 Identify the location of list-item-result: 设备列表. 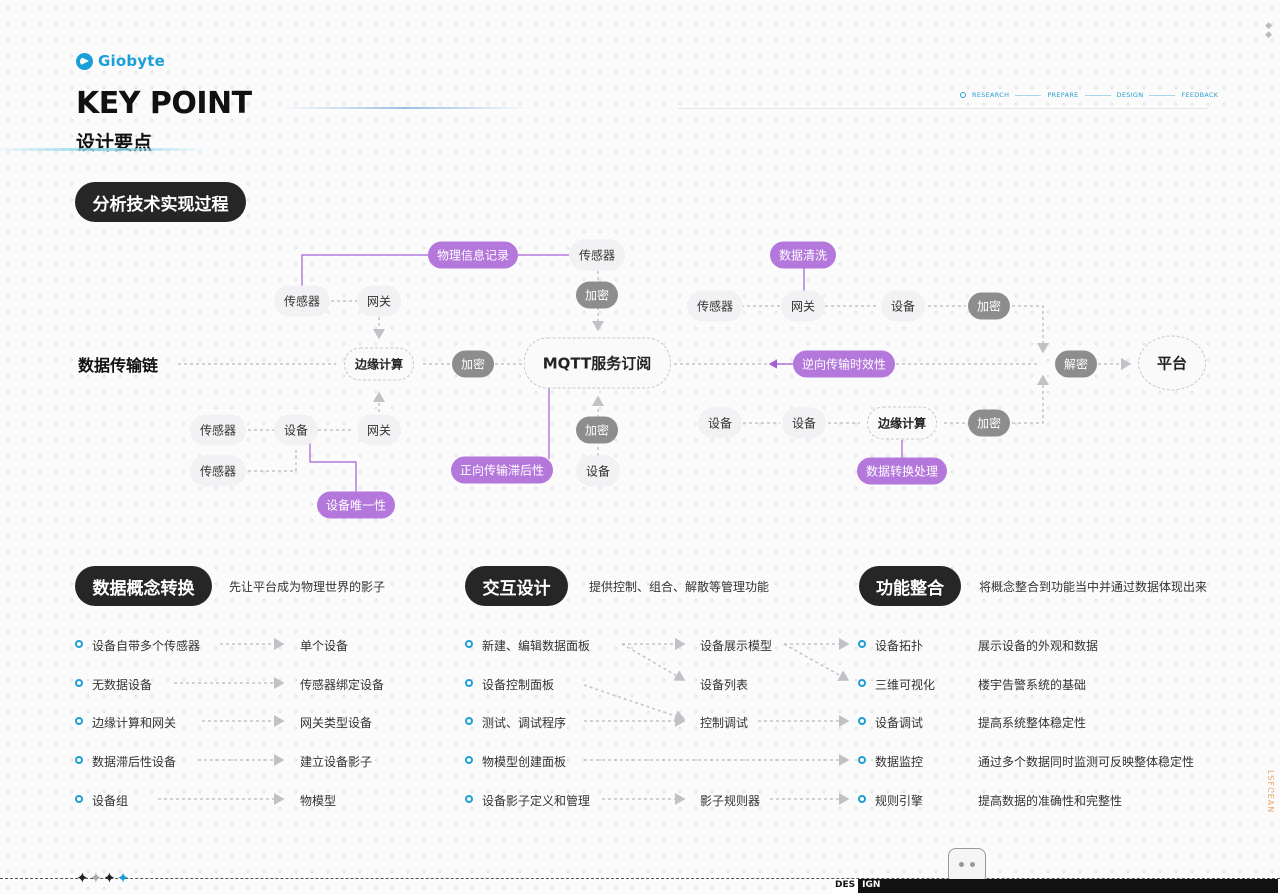
(724, 685).